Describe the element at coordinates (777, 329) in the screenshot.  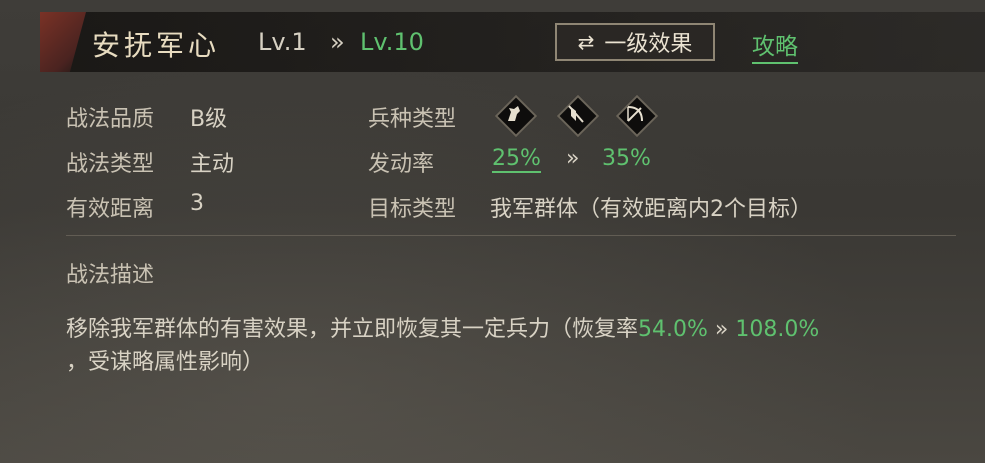
I see `restore-rate-to: 108.0%` at that location.